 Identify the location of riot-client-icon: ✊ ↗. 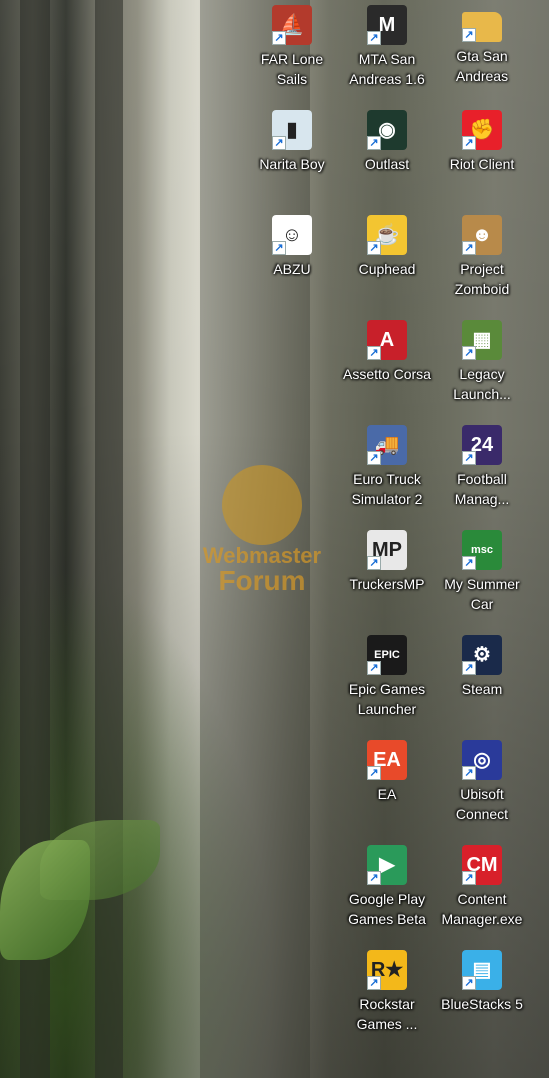
(482, 130).